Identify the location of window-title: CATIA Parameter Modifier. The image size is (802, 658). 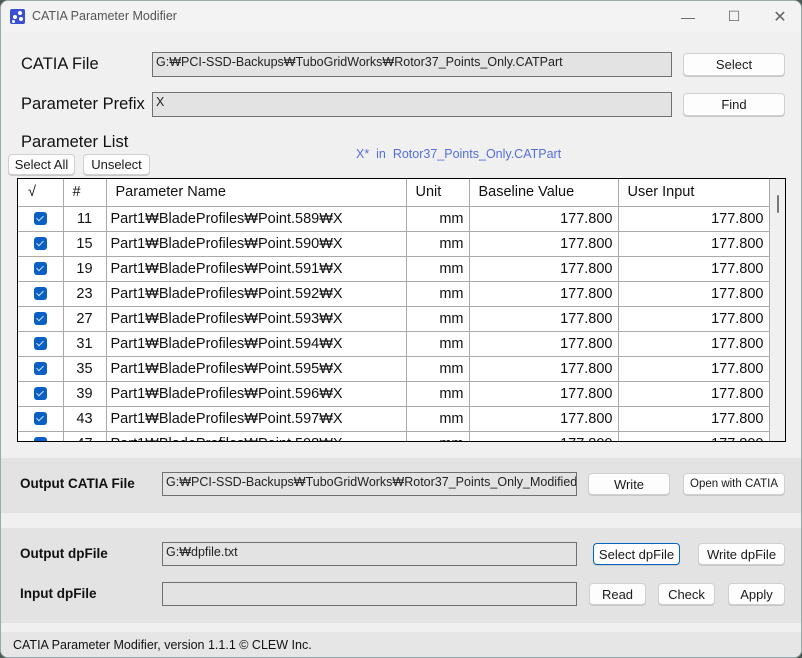
(104, 16).